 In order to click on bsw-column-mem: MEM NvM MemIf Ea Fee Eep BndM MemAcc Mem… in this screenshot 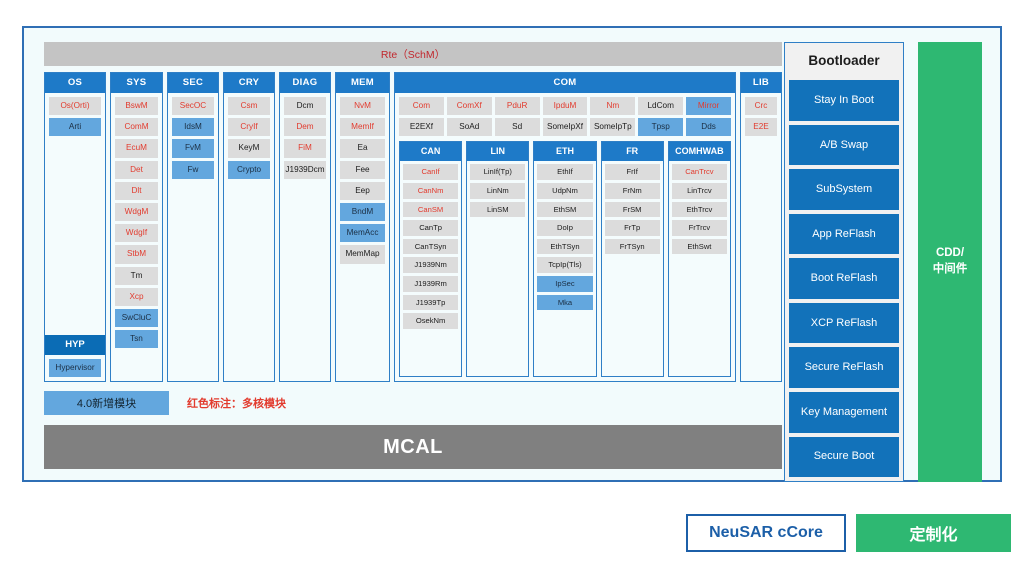, I will do `click(362, 227)`.